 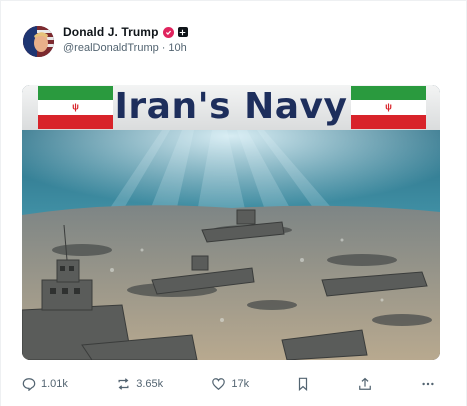 I want to click on more-options-button, so click(x=428, y=384).